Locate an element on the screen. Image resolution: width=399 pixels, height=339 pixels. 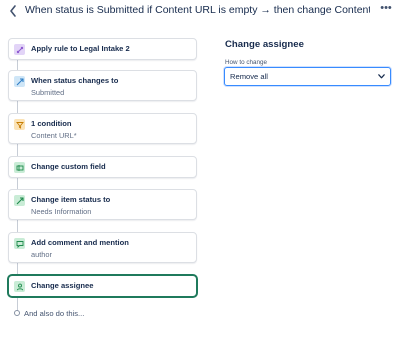
step-subtitle: Submitted is located at coordinates (48, 92).